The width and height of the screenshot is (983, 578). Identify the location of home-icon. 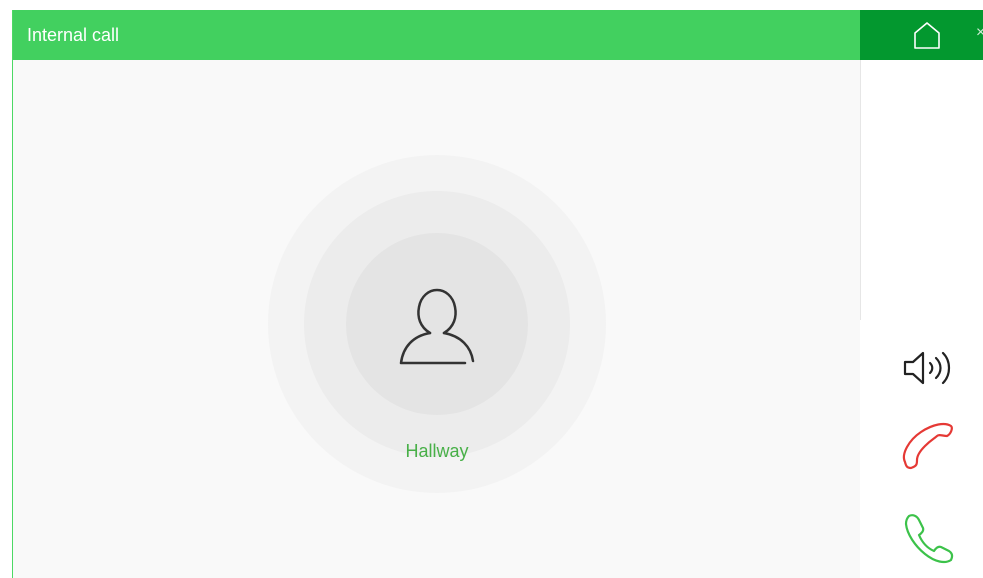
(927, 35).